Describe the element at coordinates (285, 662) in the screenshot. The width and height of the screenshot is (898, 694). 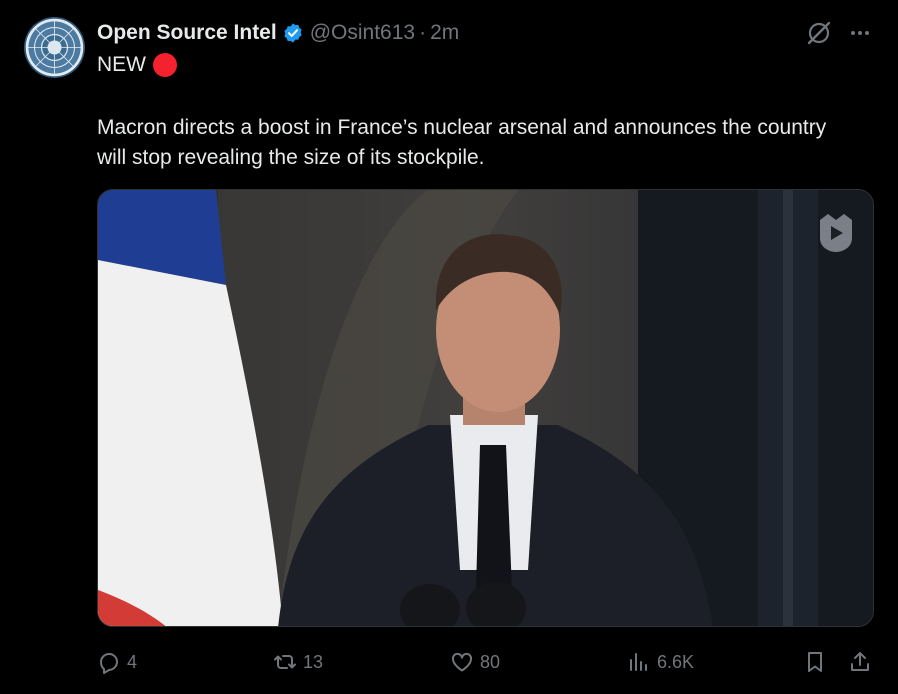
I see `retweet-icon` at that location.